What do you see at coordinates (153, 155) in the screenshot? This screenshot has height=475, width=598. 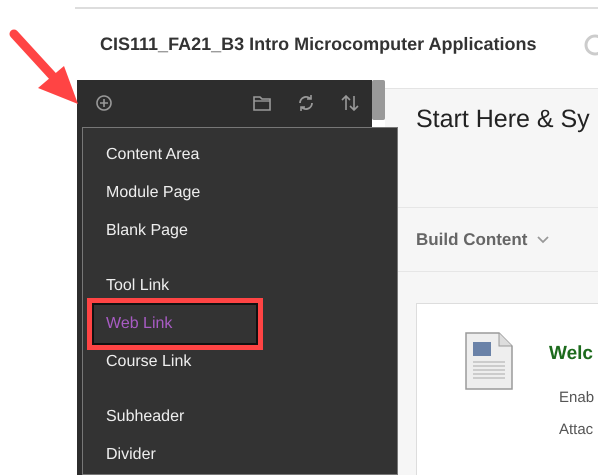 I see `menu-item: Content Area` at bounding box center [153, 155].